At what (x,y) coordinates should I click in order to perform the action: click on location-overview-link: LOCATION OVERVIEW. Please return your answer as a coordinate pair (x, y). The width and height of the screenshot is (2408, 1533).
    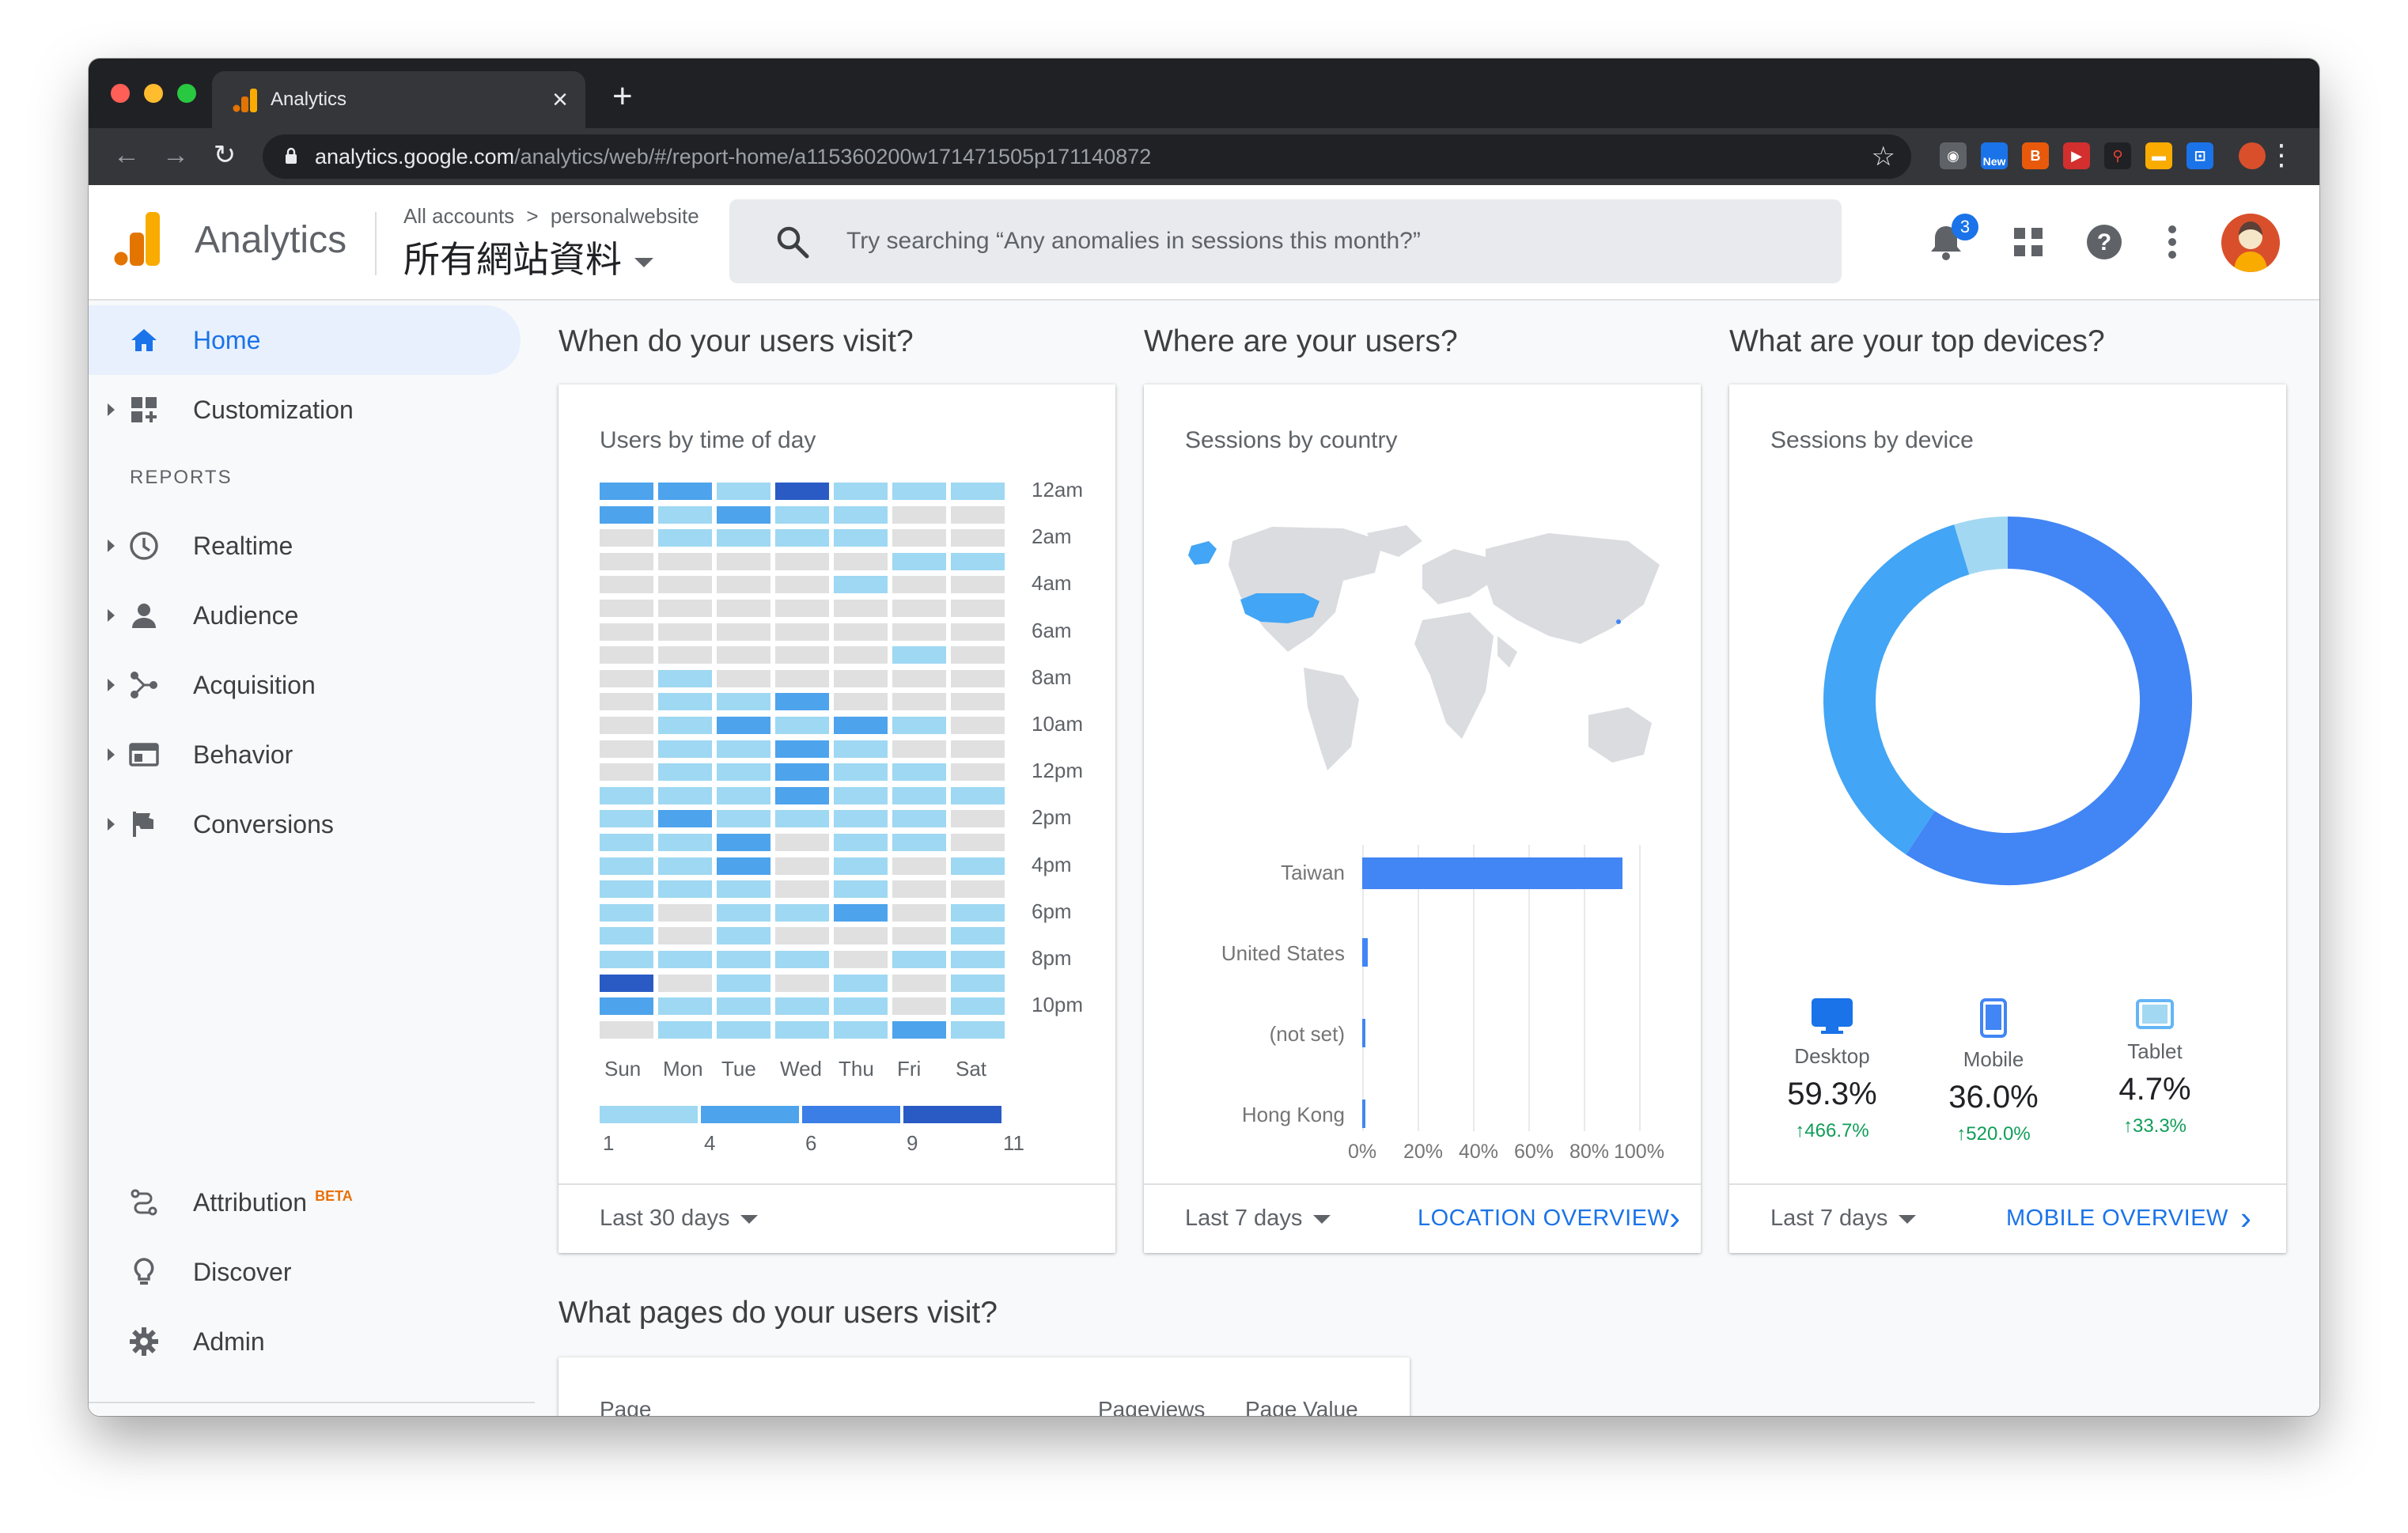
    Looking at the image, I should click on (1543, 1219).